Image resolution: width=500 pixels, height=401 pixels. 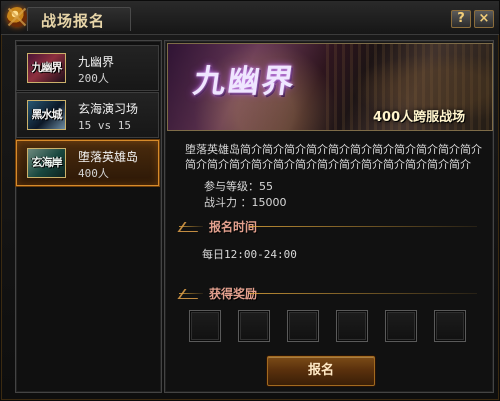 I want to click on battlefield-thumbnail: 九幽界, so click(x=46, y=68).